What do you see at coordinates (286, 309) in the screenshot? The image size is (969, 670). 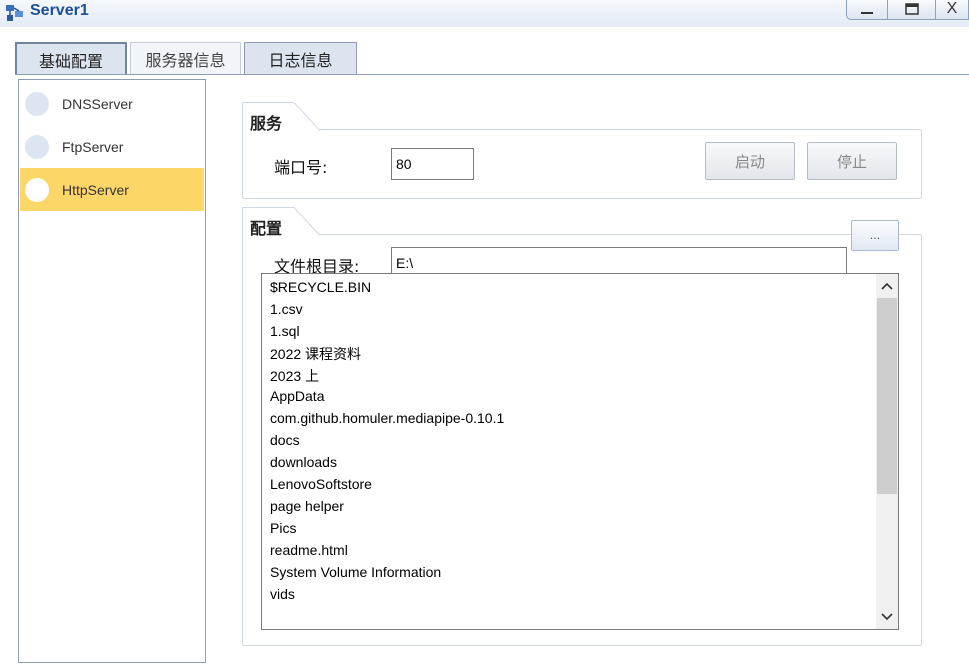 I see `list-item: 1.csv` at bounding box center [286, 309].